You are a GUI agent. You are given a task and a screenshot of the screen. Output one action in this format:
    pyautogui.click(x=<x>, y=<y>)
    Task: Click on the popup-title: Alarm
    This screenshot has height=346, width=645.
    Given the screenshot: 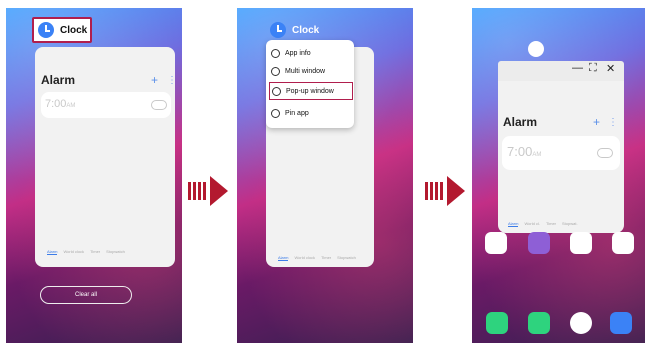 What is the action you would take?
    pyautogui.click(x=520, y=122)
    